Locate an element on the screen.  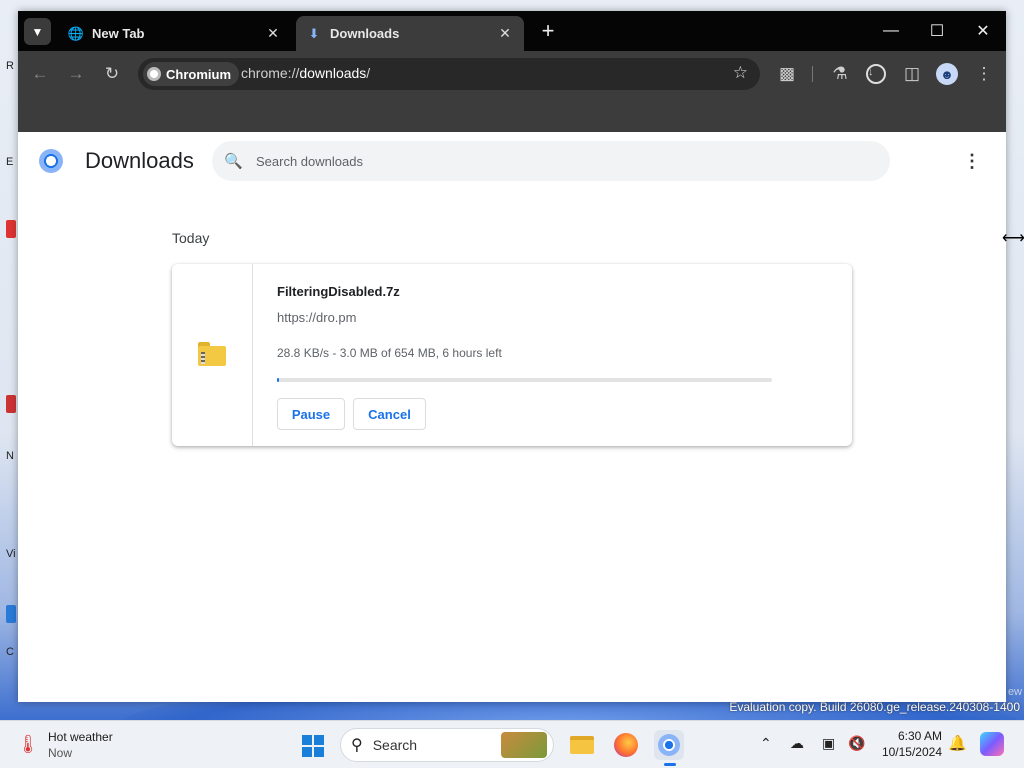
profile-button: ☻ is located at coordinates (947, 74).